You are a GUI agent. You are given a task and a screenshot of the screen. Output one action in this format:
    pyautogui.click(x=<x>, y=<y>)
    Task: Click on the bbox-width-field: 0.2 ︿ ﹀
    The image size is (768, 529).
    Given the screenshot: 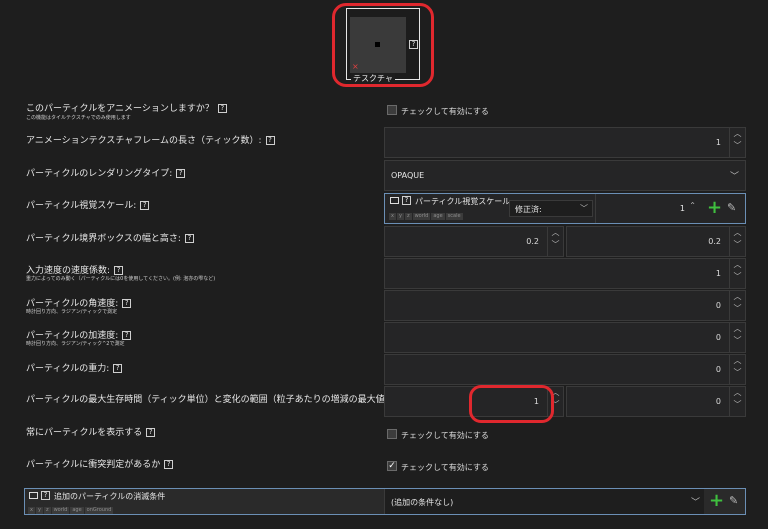 What is the action you would take?
    pyautogui.click(x=474, y=241)
    